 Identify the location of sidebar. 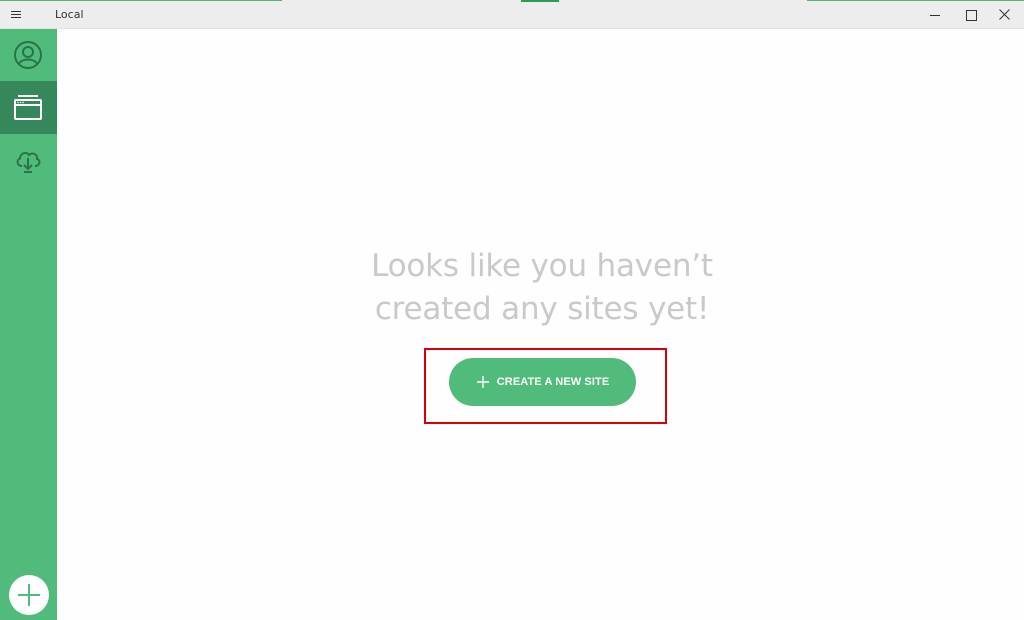
(28, 324).